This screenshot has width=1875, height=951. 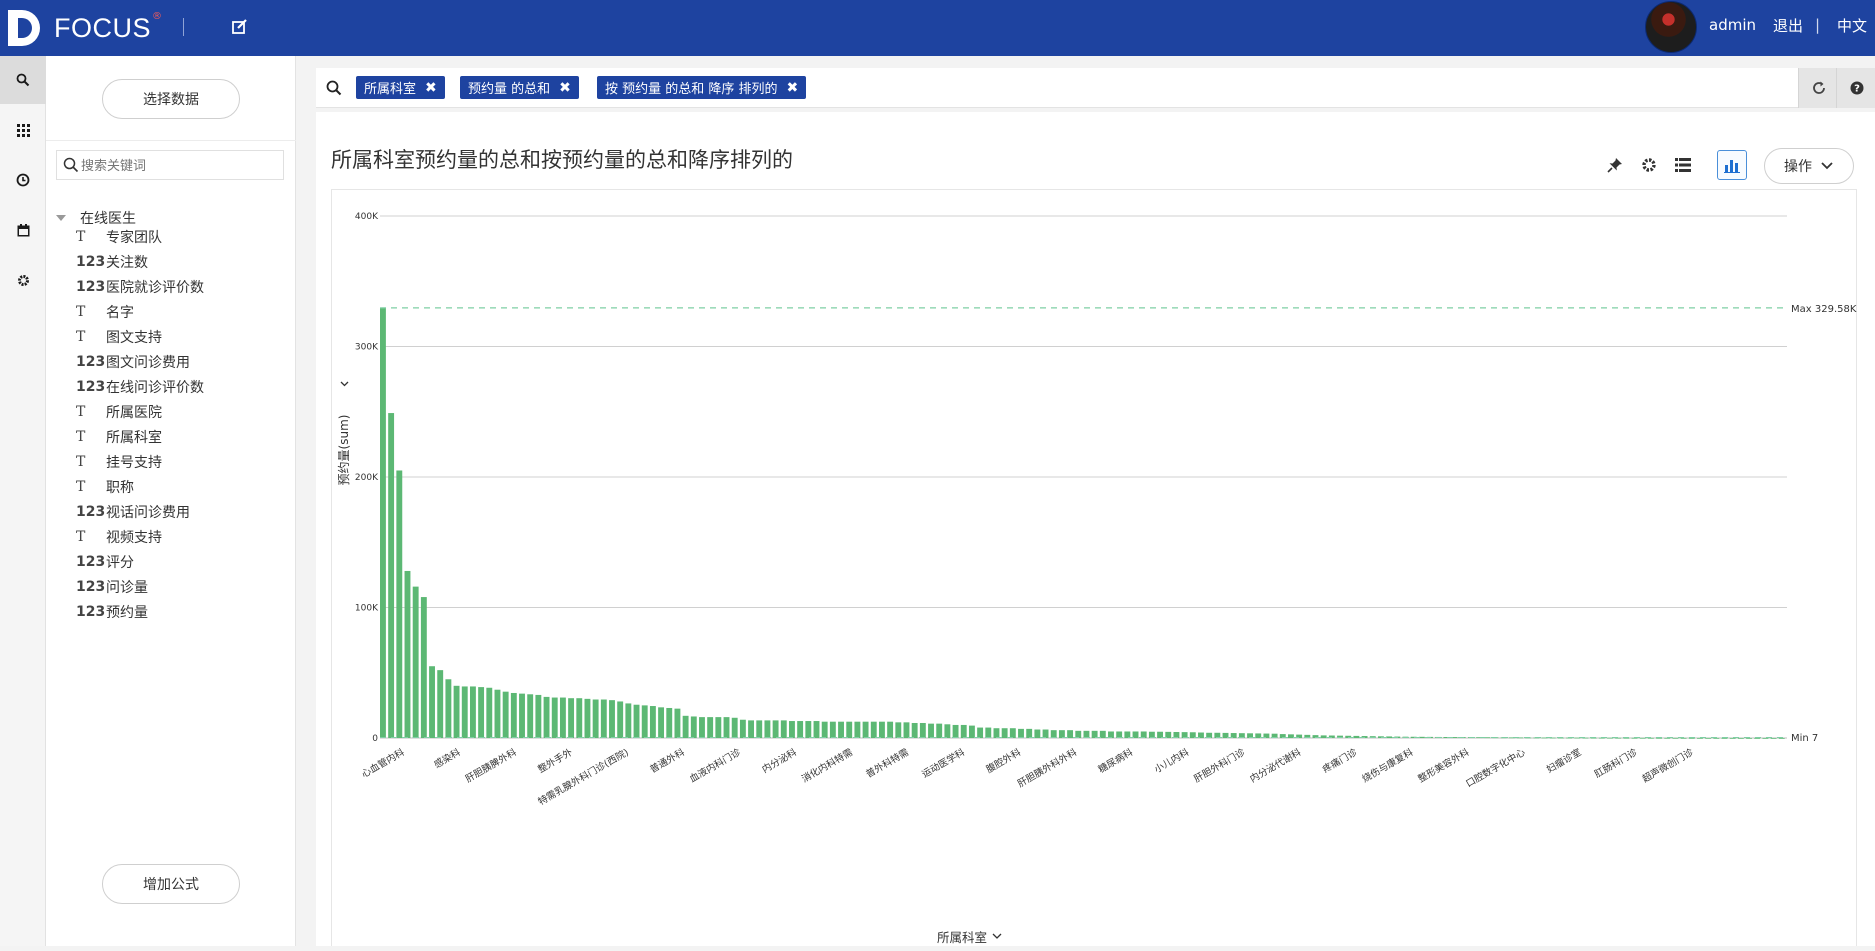 I want to click on add-formula-button: 增加公式, so click(x=171, y=884).